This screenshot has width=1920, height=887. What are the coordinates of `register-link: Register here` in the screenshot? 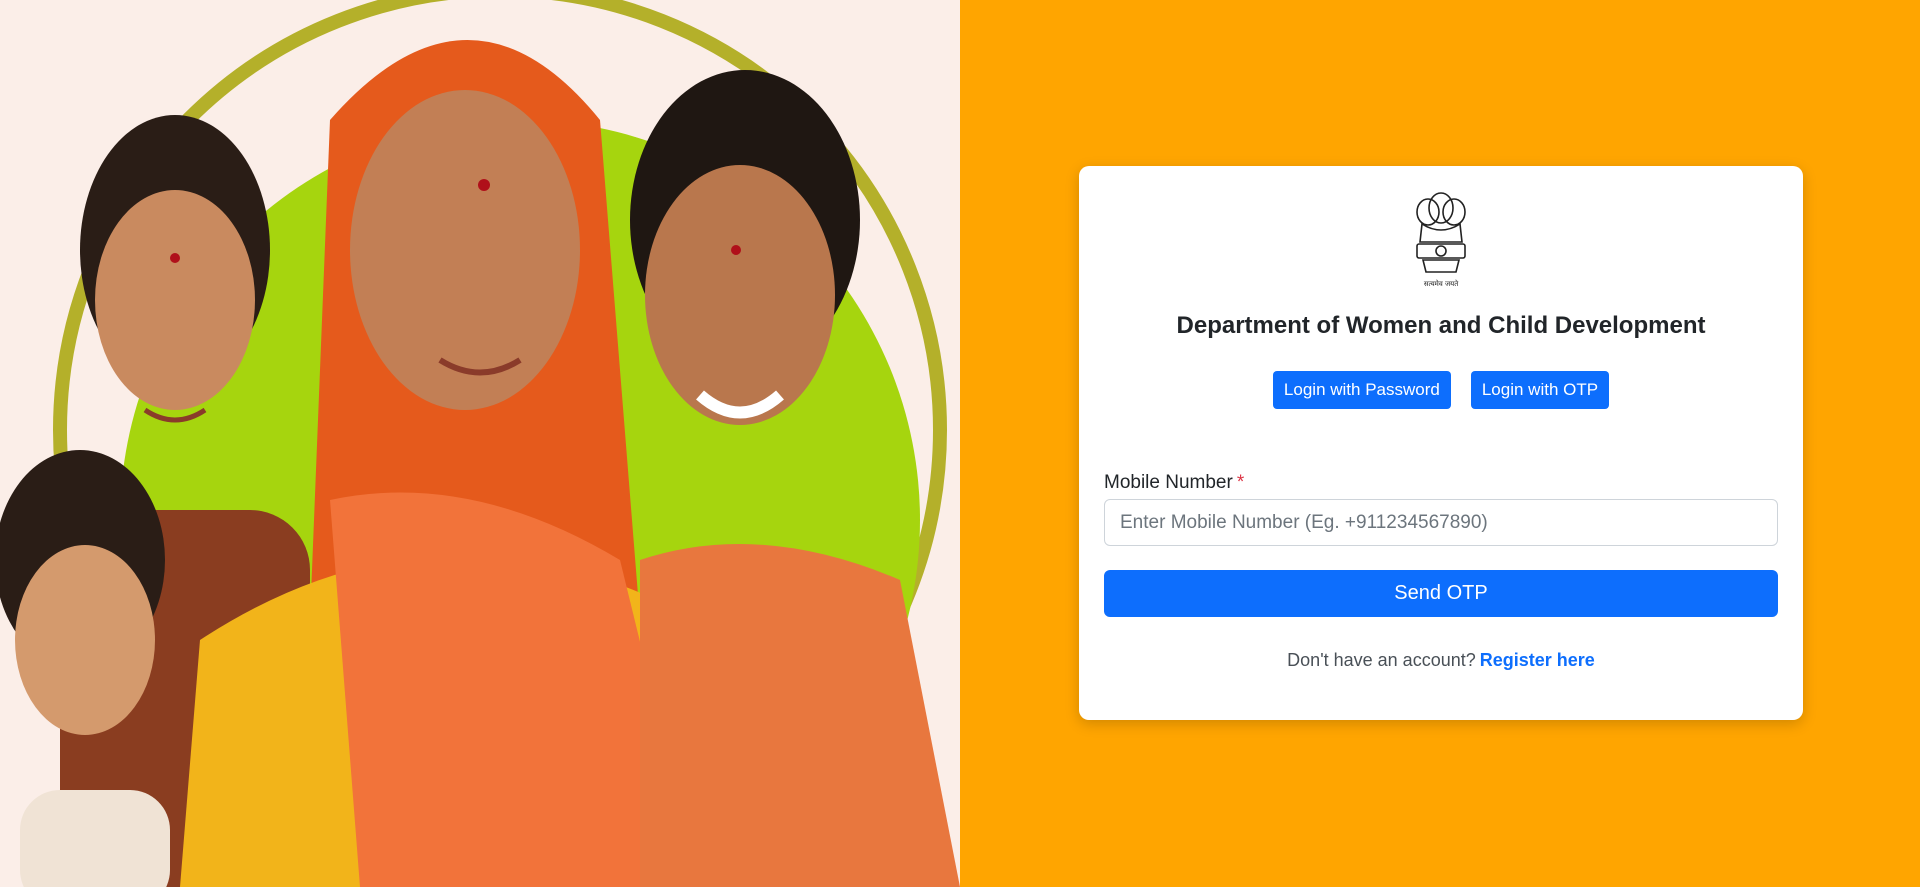 It's located at (1537, 660).